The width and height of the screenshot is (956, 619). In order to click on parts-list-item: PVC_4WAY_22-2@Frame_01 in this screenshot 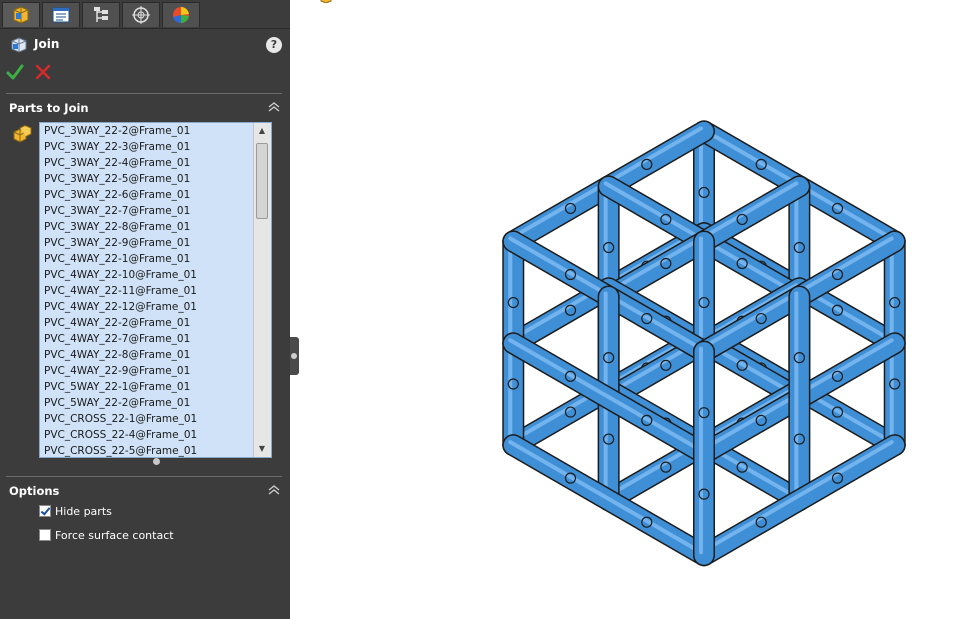, I will do `click(147, 323)`.